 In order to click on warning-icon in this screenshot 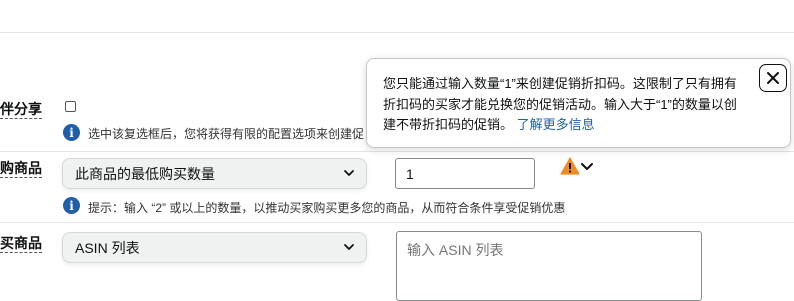, I will do `click(570, 166)`.